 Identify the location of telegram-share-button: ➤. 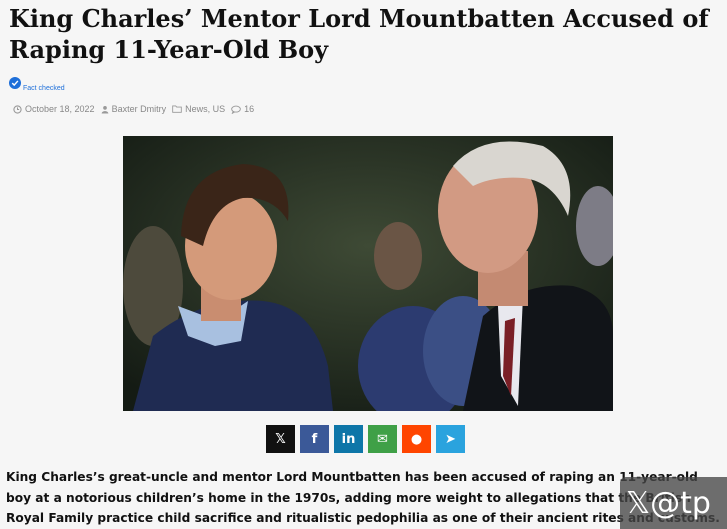
(450, 439).